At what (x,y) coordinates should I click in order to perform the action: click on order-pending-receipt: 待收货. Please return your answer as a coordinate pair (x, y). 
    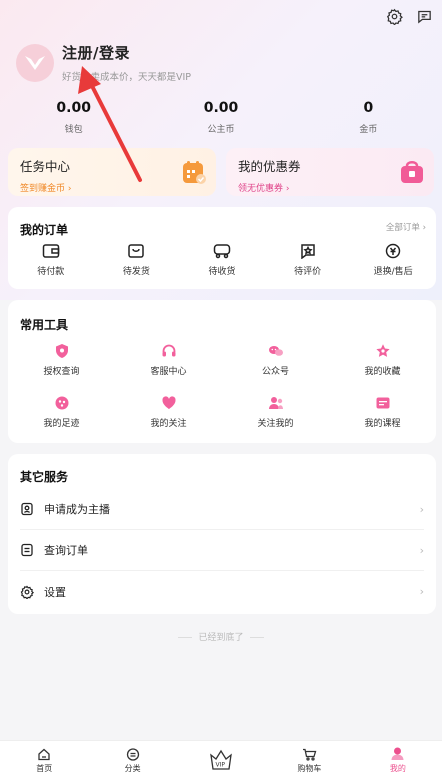
    Looking at the image, I should click on (222, 260).